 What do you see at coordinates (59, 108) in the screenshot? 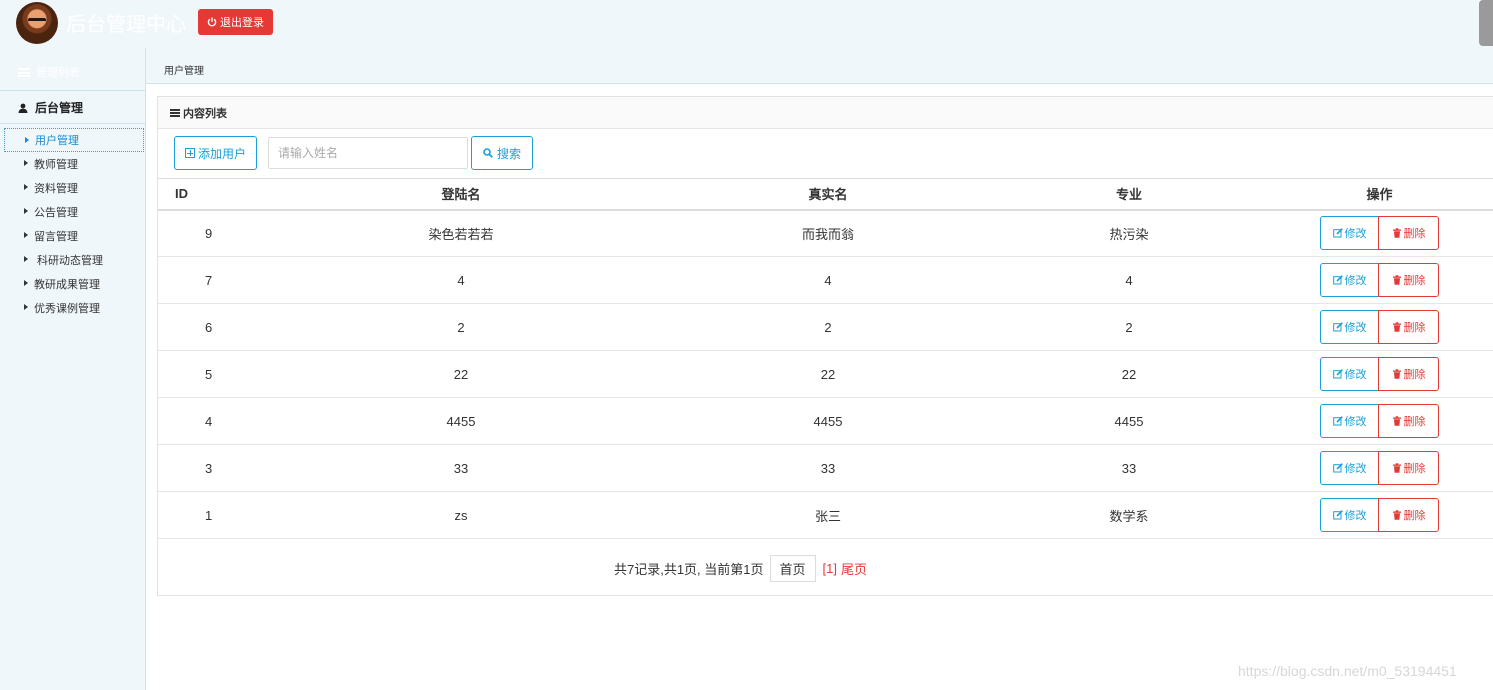
I see `sidebar-group-label: 后台管理` at bounding box center [59, 108].